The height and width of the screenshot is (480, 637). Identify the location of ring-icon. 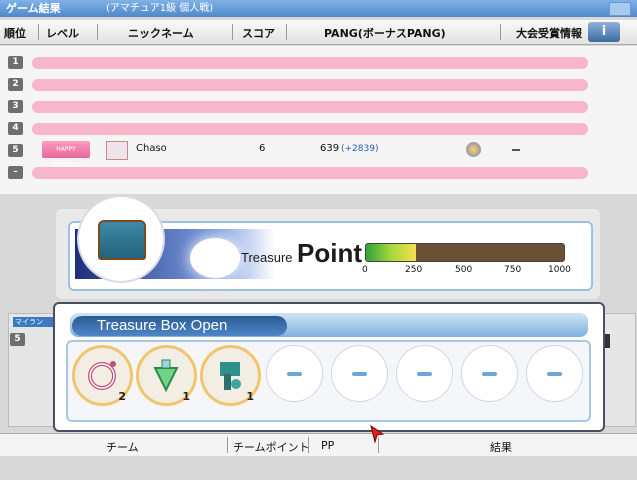
(102, 375).